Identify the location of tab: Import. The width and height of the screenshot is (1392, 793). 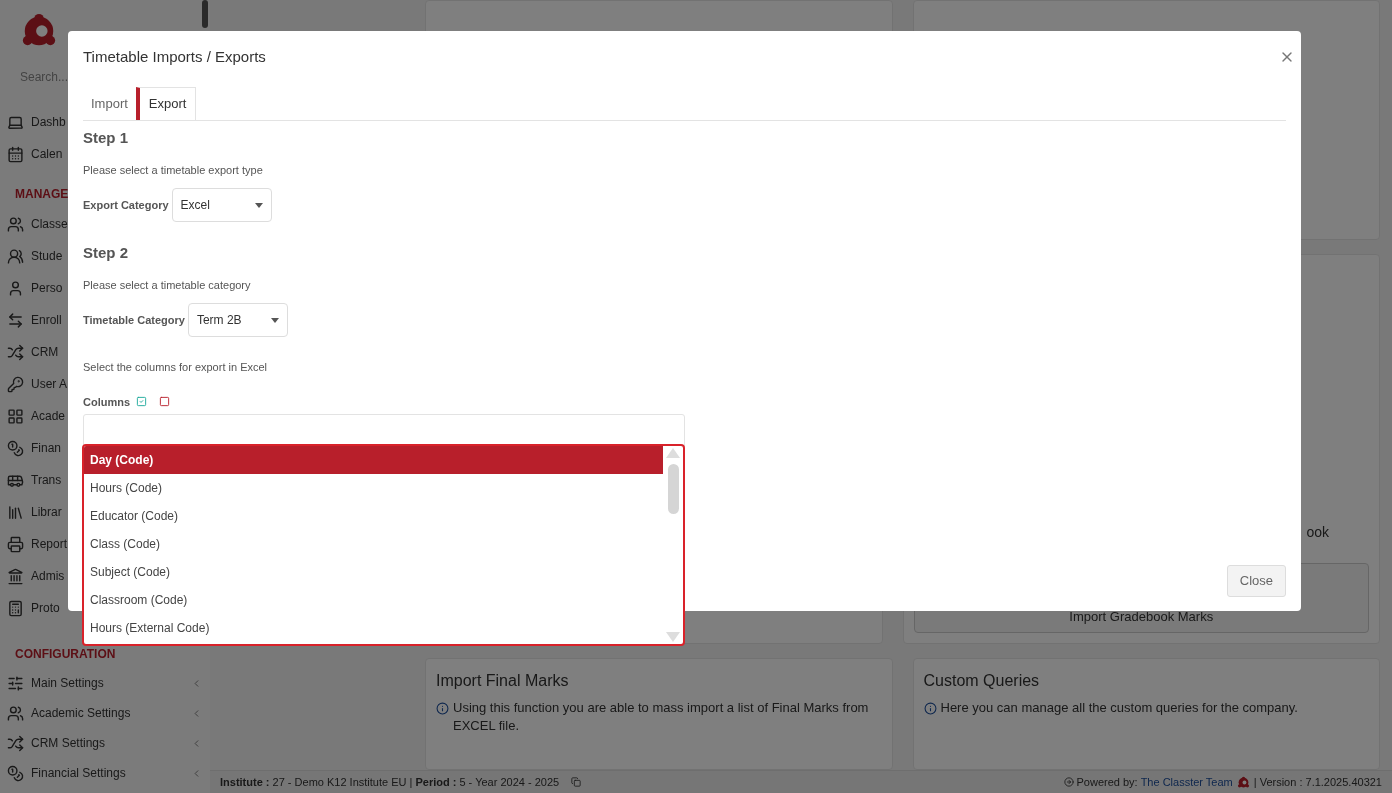
(109, 103).